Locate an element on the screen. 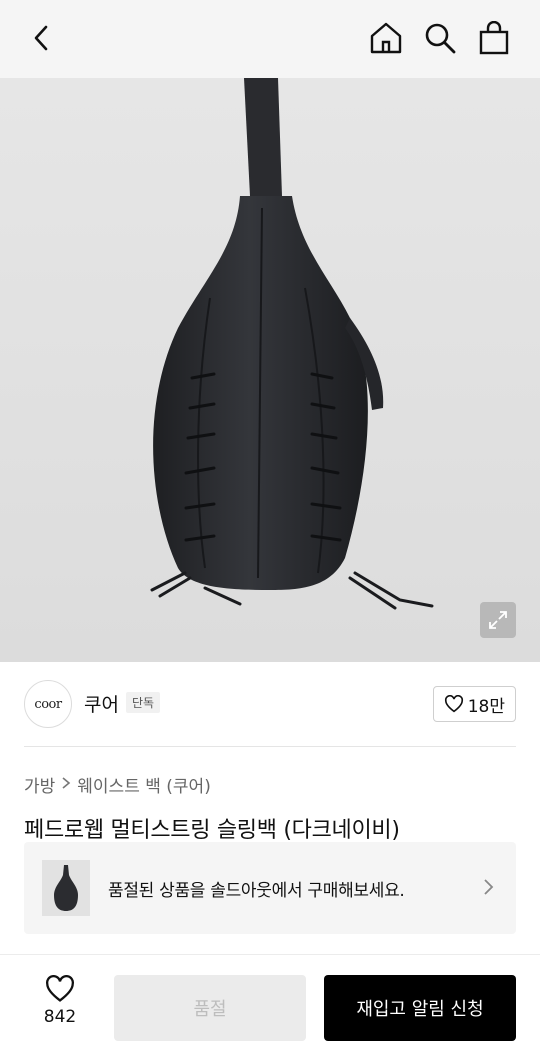  brand-like-button: 18만 is located at coordinates (474, 704).